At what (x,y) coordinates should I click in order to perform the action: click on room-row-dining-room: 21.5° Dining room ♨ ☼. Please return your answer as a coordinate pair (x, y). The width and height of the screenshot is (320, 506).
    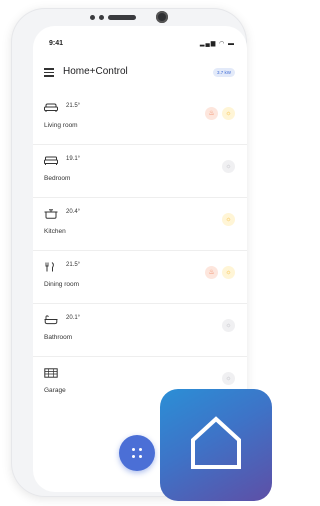
    Looking at the image, I should click on (140, 276).